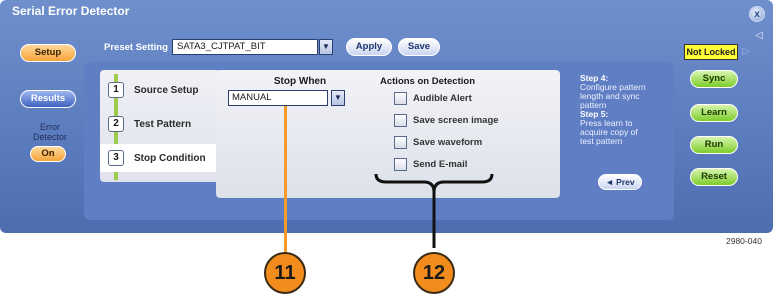  What do you see at coordinates (714, 177) in the screenshot?
I see `reset-button: Reset` at bounding box center [714, 177].